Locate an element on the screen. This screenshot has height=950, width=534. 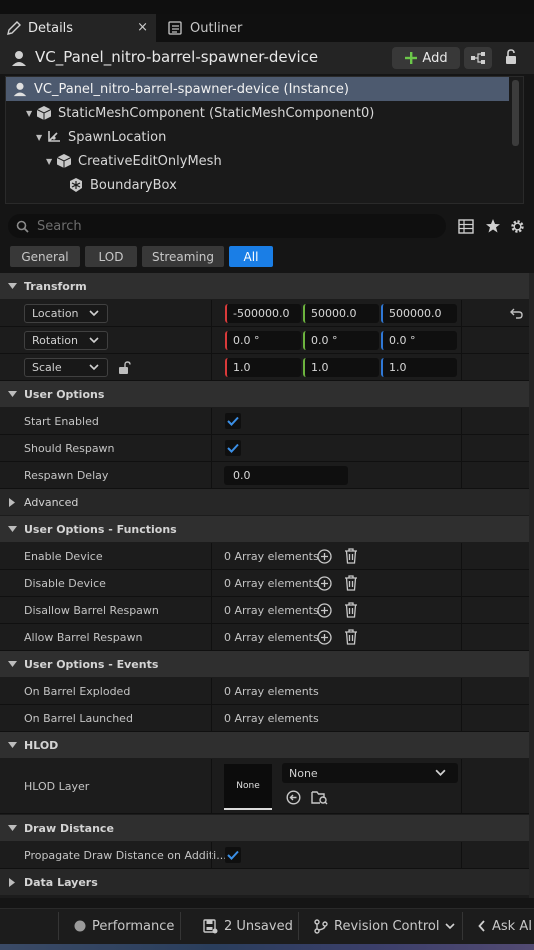
reset-arrow-icon is located at coordinates (516, 313).